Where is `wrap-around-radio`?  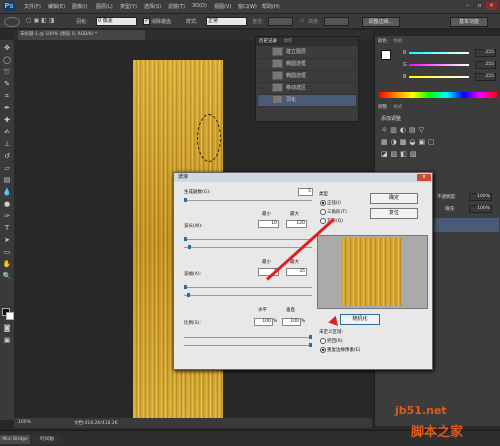 wrap-around-radio is located at coordinates (323, 341).